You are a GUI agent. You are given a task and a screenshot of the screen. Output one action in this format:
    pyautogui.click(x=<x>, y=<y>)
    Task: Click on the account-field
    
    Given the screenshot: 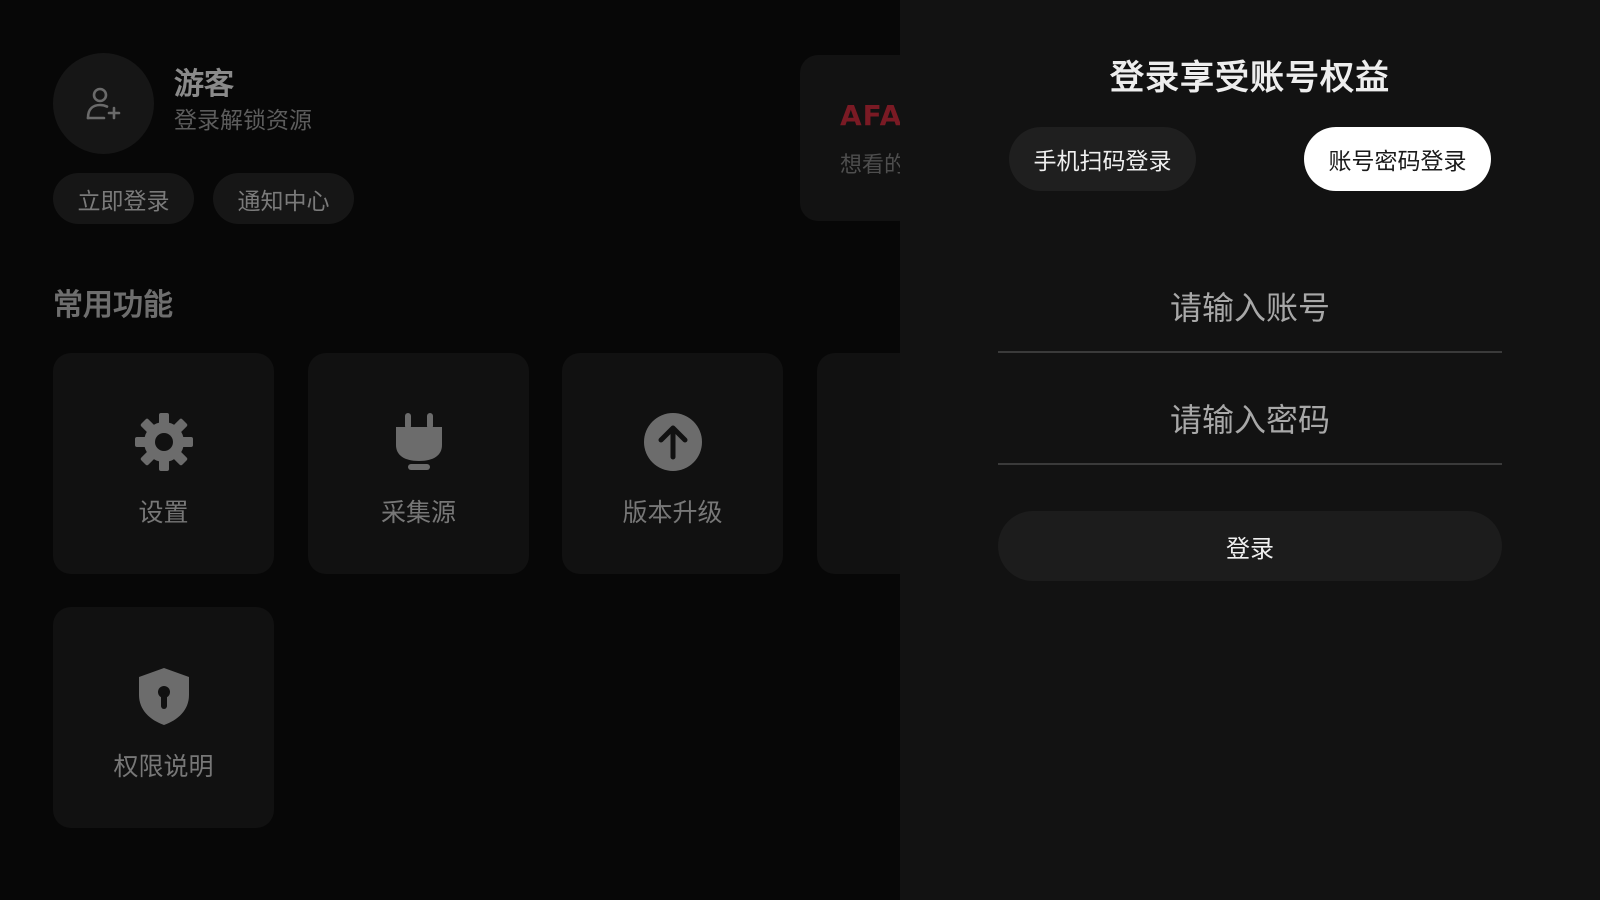 What is the action you would take?
    pyautogui.click(x=1250, y=309)
    